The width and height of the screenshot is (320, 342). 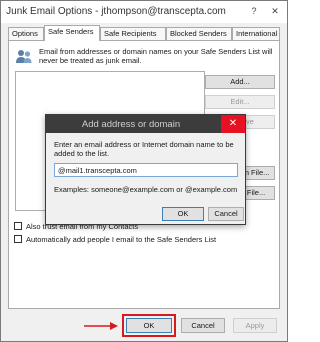 I want to click on dialog-close-button: ✕, so click(x=233, y=124).